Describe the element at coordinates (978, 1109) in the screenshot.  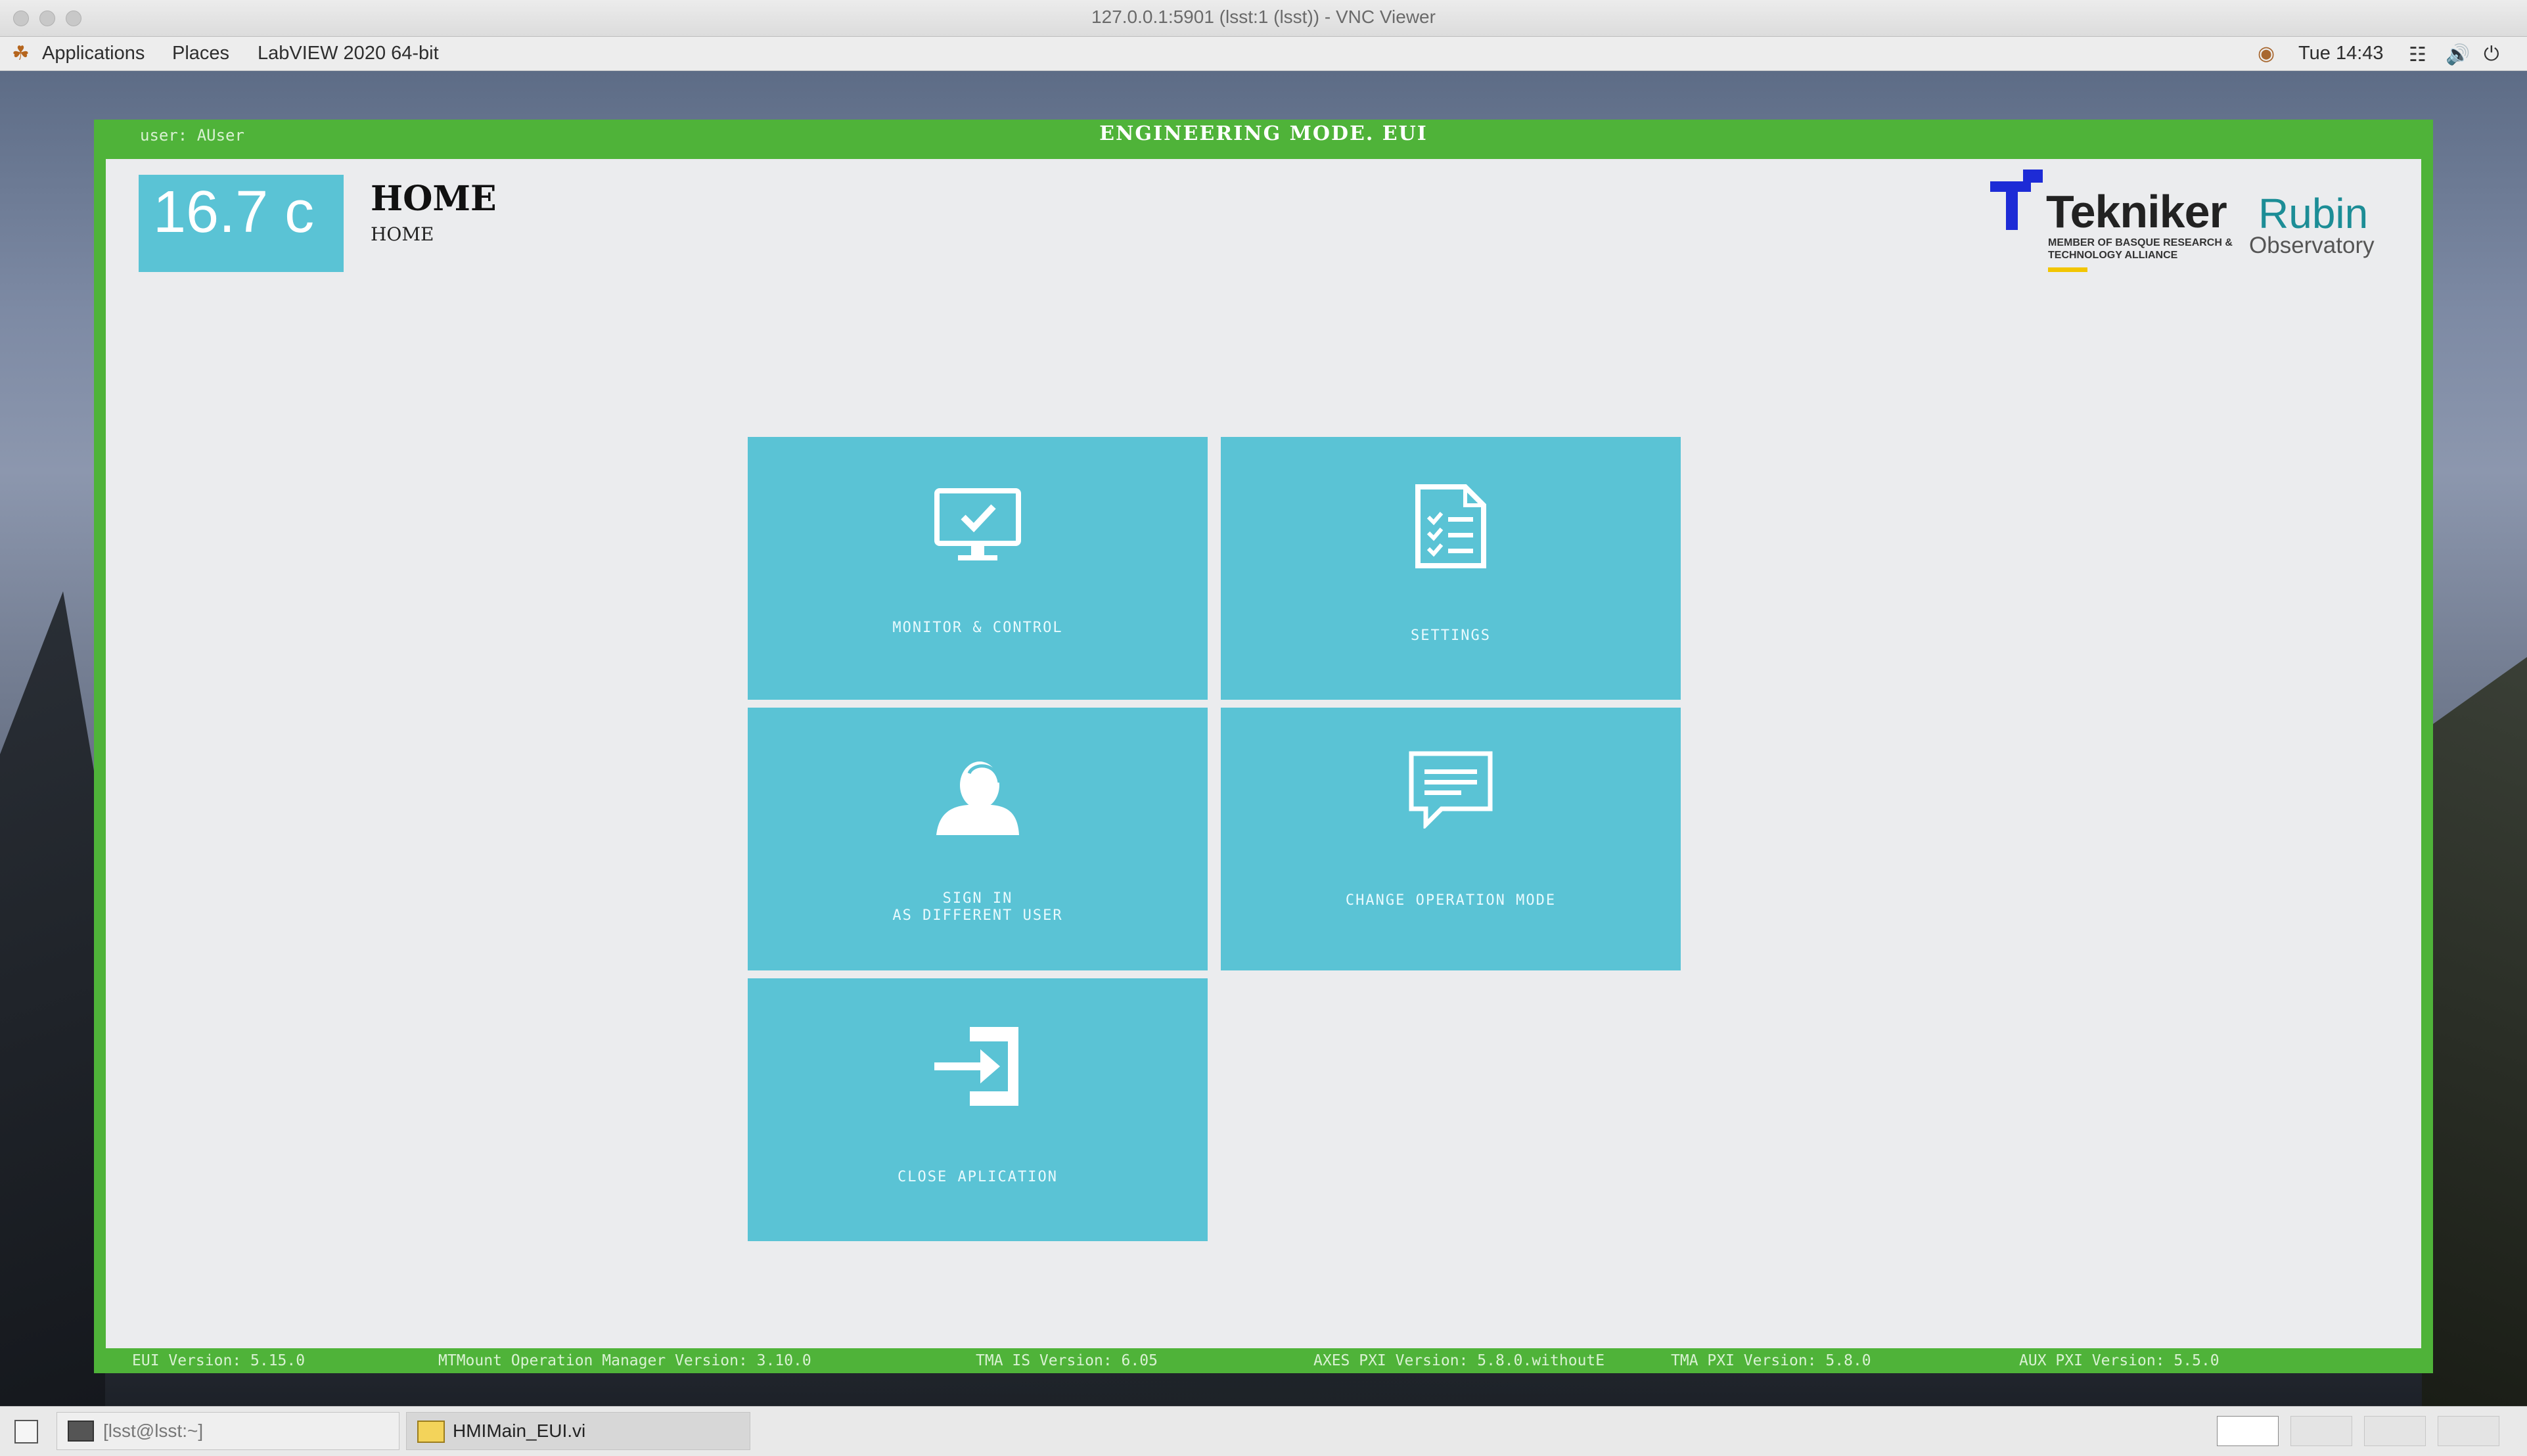
I see `close-application-button: CLOSE APLICATION` at that location.